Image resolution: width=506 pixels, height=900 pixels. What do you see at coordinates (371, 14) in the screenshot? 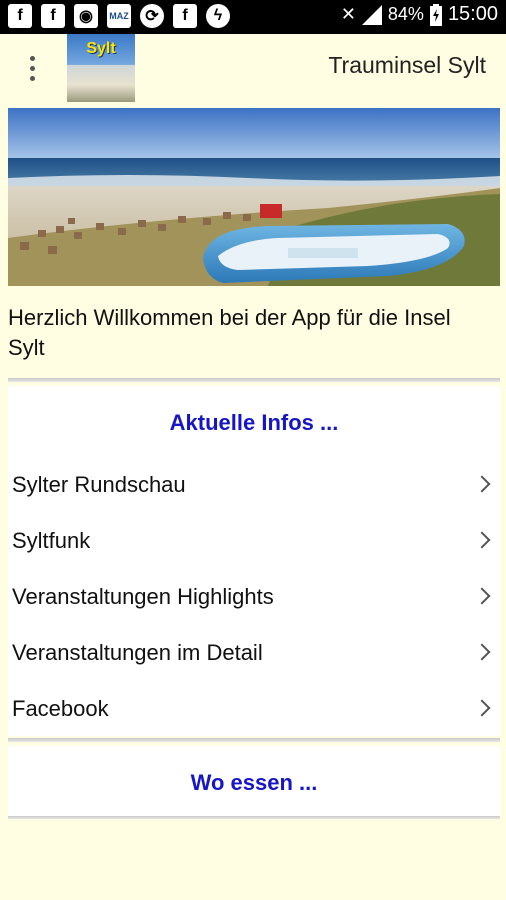
I see `signal-icon` at bounding box center [371, 14].